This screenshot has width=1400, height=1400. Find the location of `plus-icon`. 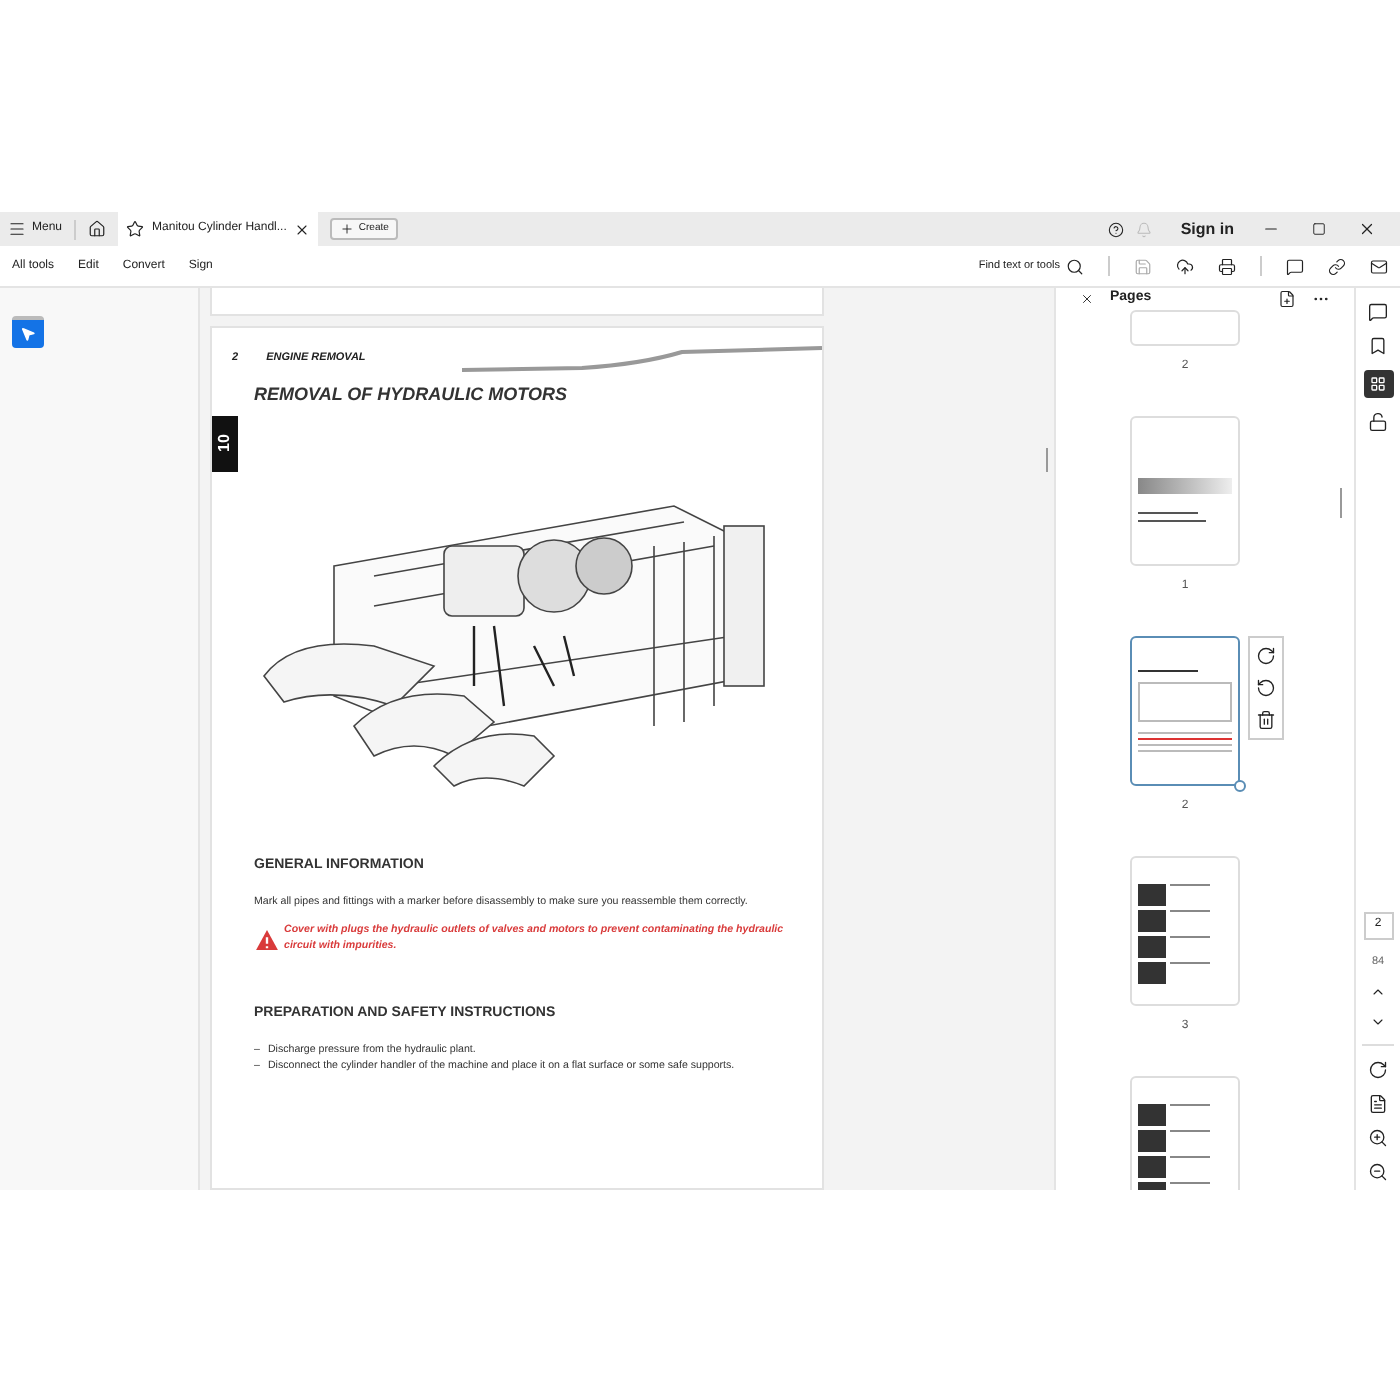

plus-icon is located at coordinates (347, 229).